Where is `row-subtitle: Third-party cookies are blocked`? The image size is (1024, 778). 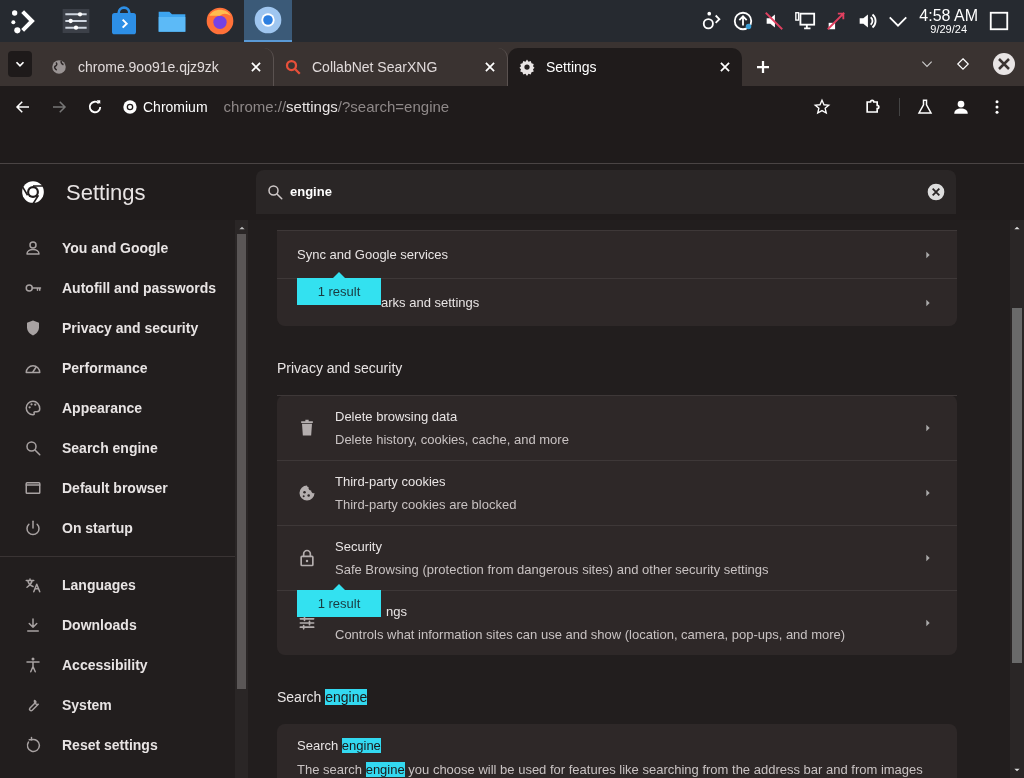 row-subtitle: Third-party cookies are blocked is located at coordinates (426, 505).